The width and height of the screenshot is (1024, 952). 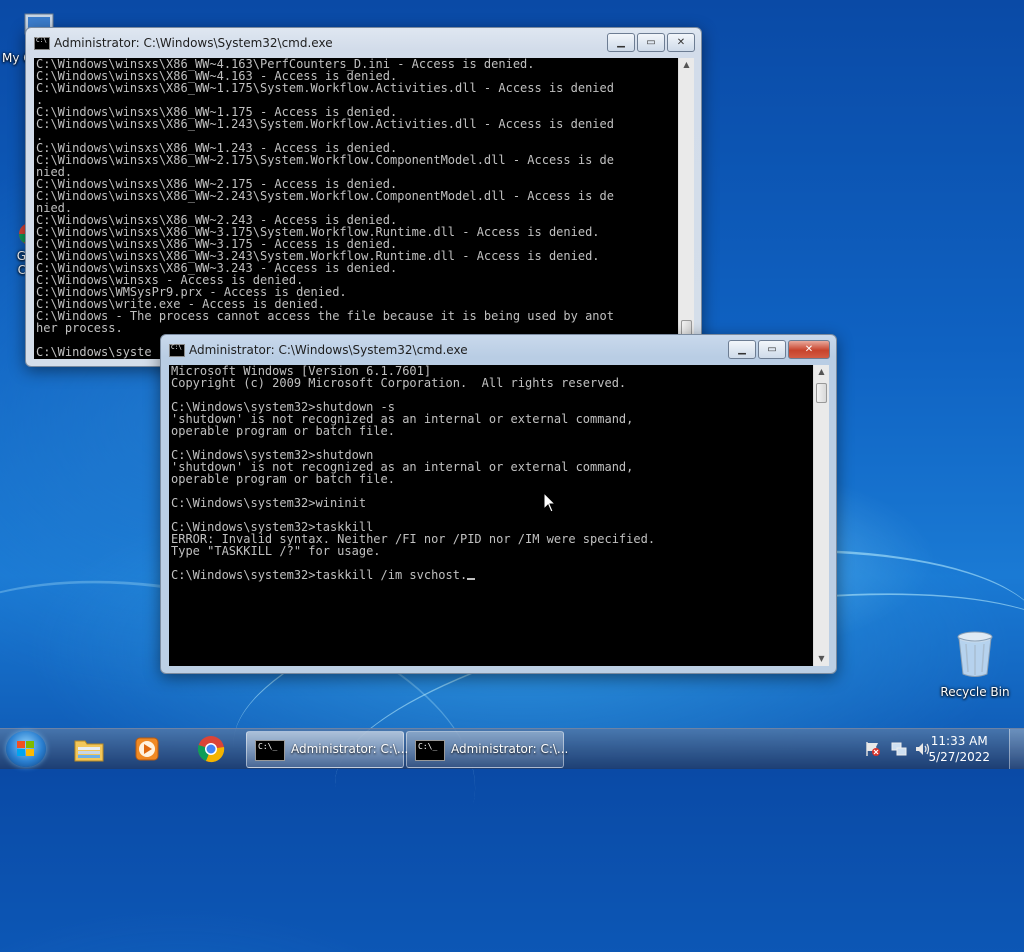 I want to click on taskbar-explorer-button, so click(x=89, y=749).